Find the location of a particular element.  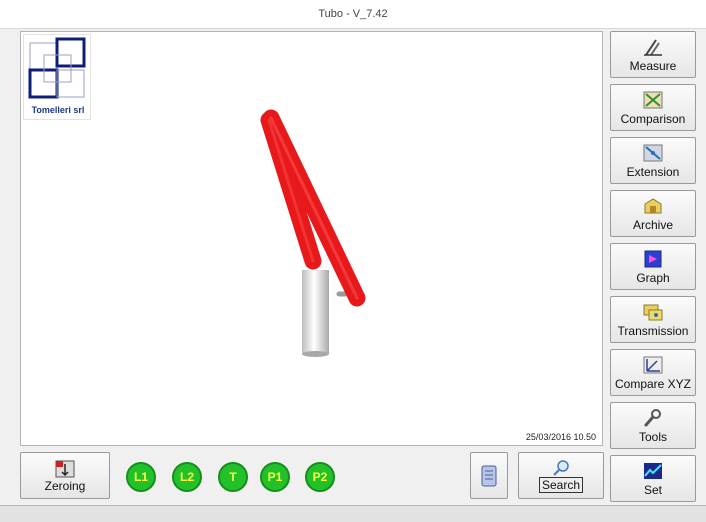

set-button: Set is located at coordinates (653, 478).